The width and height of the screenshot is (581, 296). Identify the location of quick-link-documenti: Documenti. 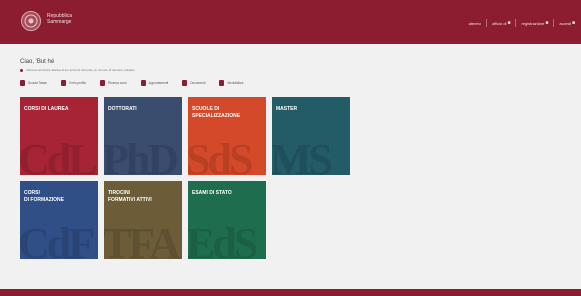
(193, 83).